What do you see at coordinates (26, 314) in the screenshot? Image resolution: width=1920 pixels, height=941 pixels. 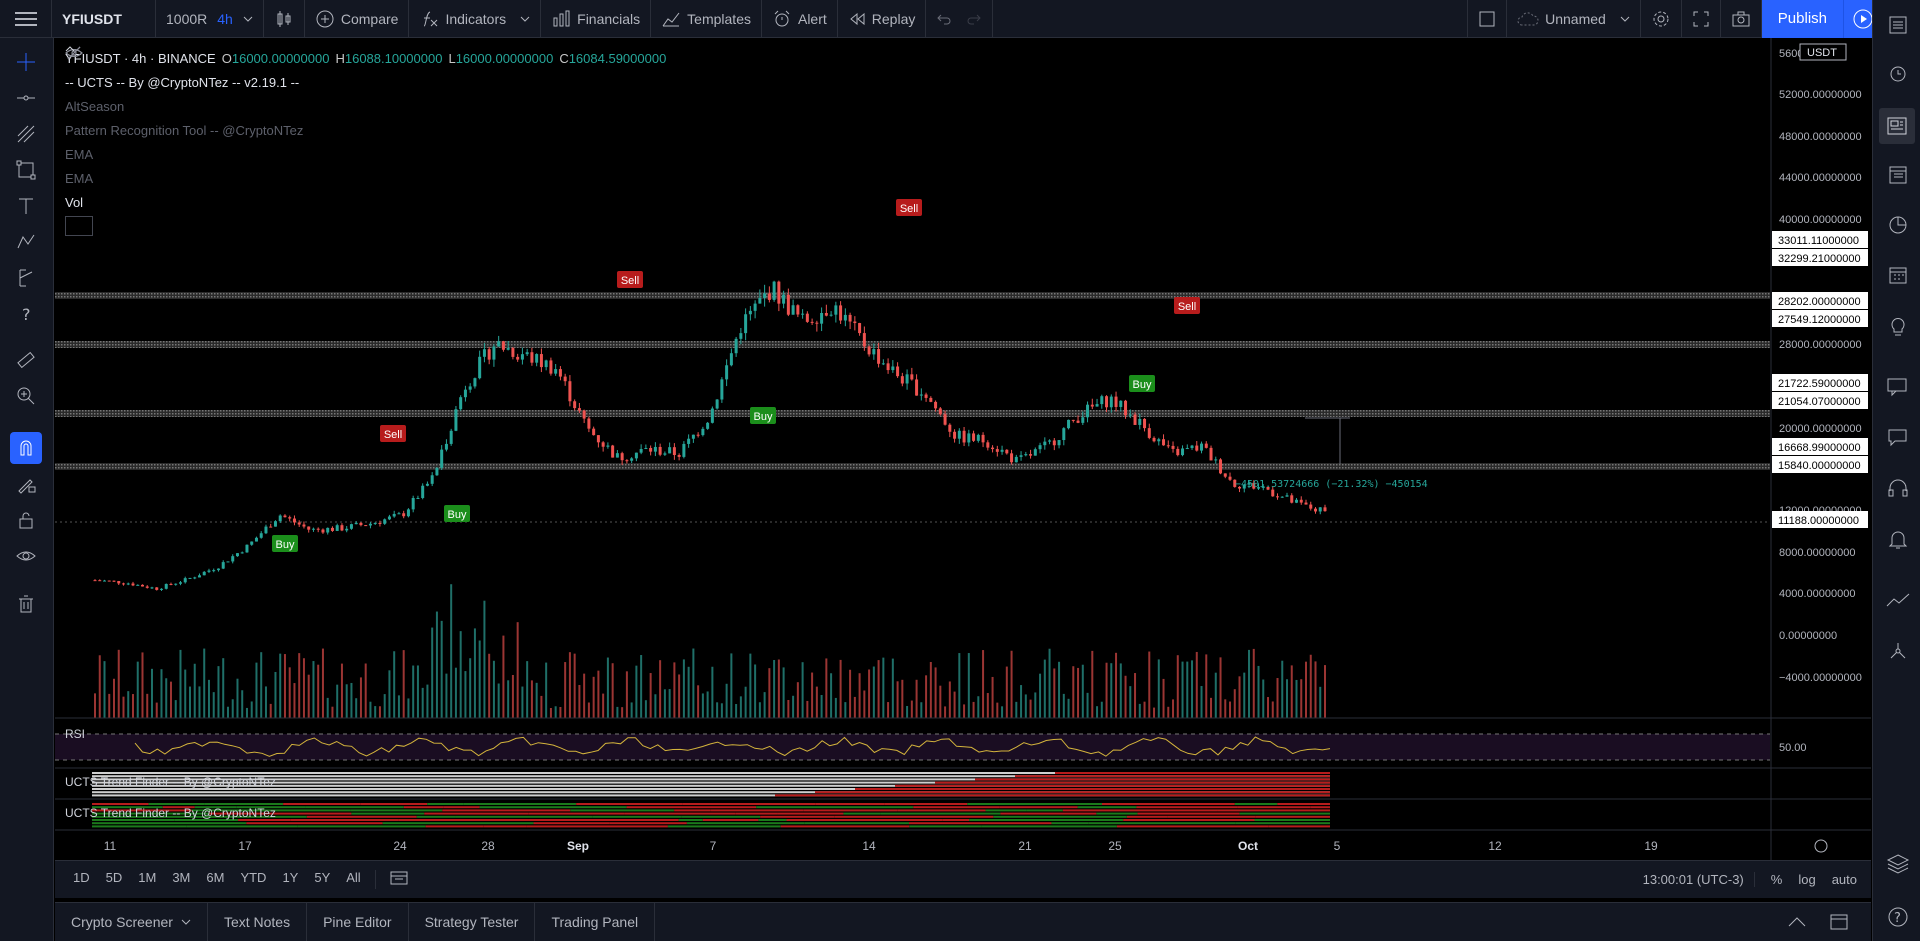 I see `help-tool: ?` at bounding box center [26, 314].